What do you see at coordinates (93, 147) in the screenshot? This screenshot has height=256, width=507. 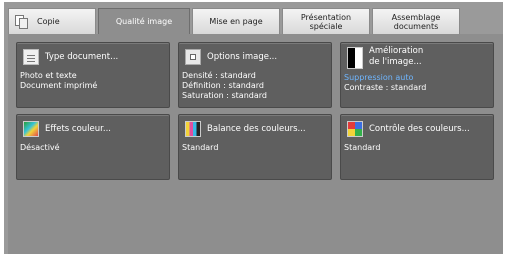 I see `effets-couleur-button: Effets couleur... Désactivé` at bounding box center [93, 147].